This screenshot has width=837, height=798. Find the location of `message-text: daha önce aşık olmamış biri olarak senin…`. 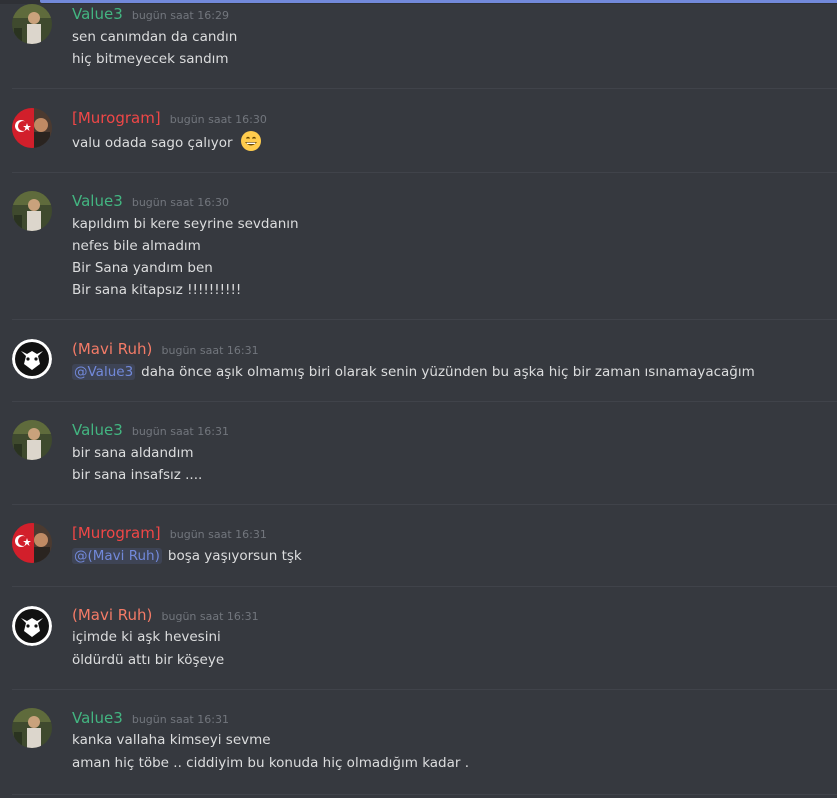

message-text: daha önce aşık olmamış biri olarak senin… is located at coordinates (448, 372).